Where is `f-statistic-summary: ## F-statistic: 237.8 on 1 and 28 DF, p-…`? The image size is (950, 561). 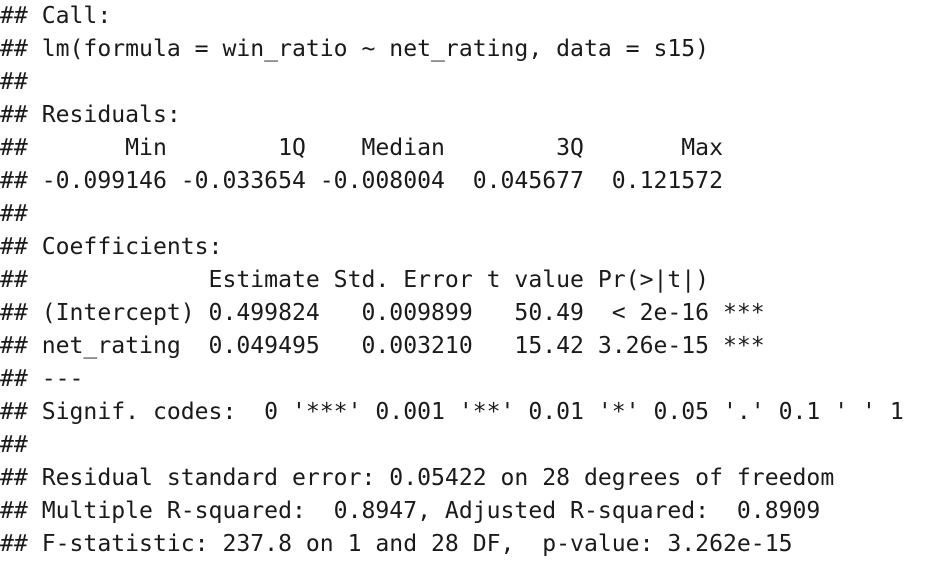 f-statistic-summary: ## F-statistic: 237.8 on 1 and 28 DF, p-… is located at coordinates (396, 544).